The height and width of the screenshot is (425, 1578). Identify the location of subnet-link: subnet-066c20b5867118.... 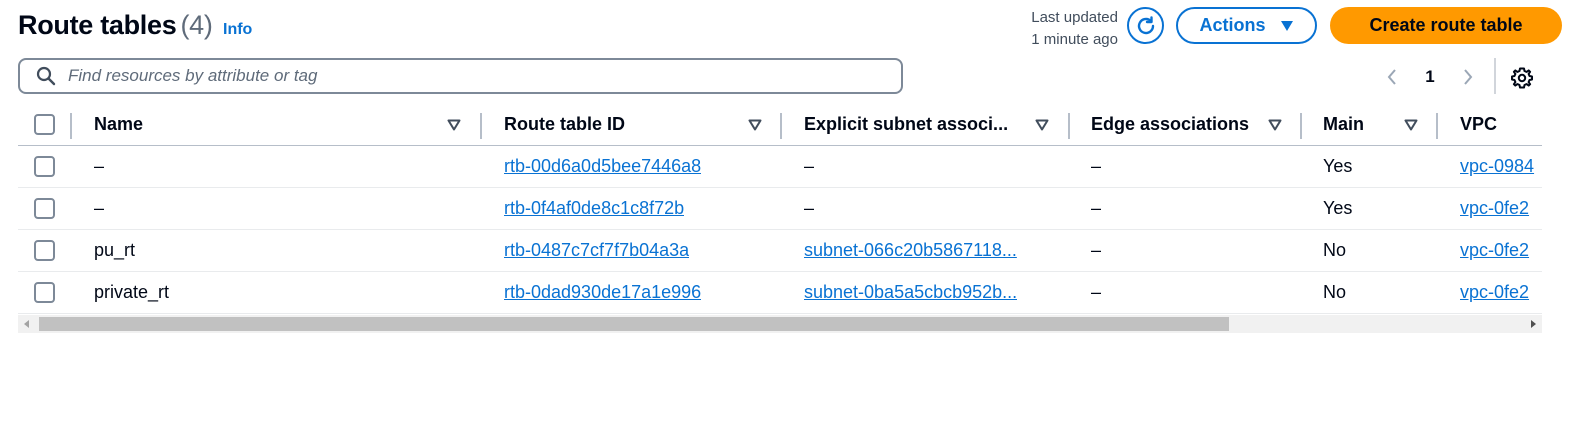
(910, 250).